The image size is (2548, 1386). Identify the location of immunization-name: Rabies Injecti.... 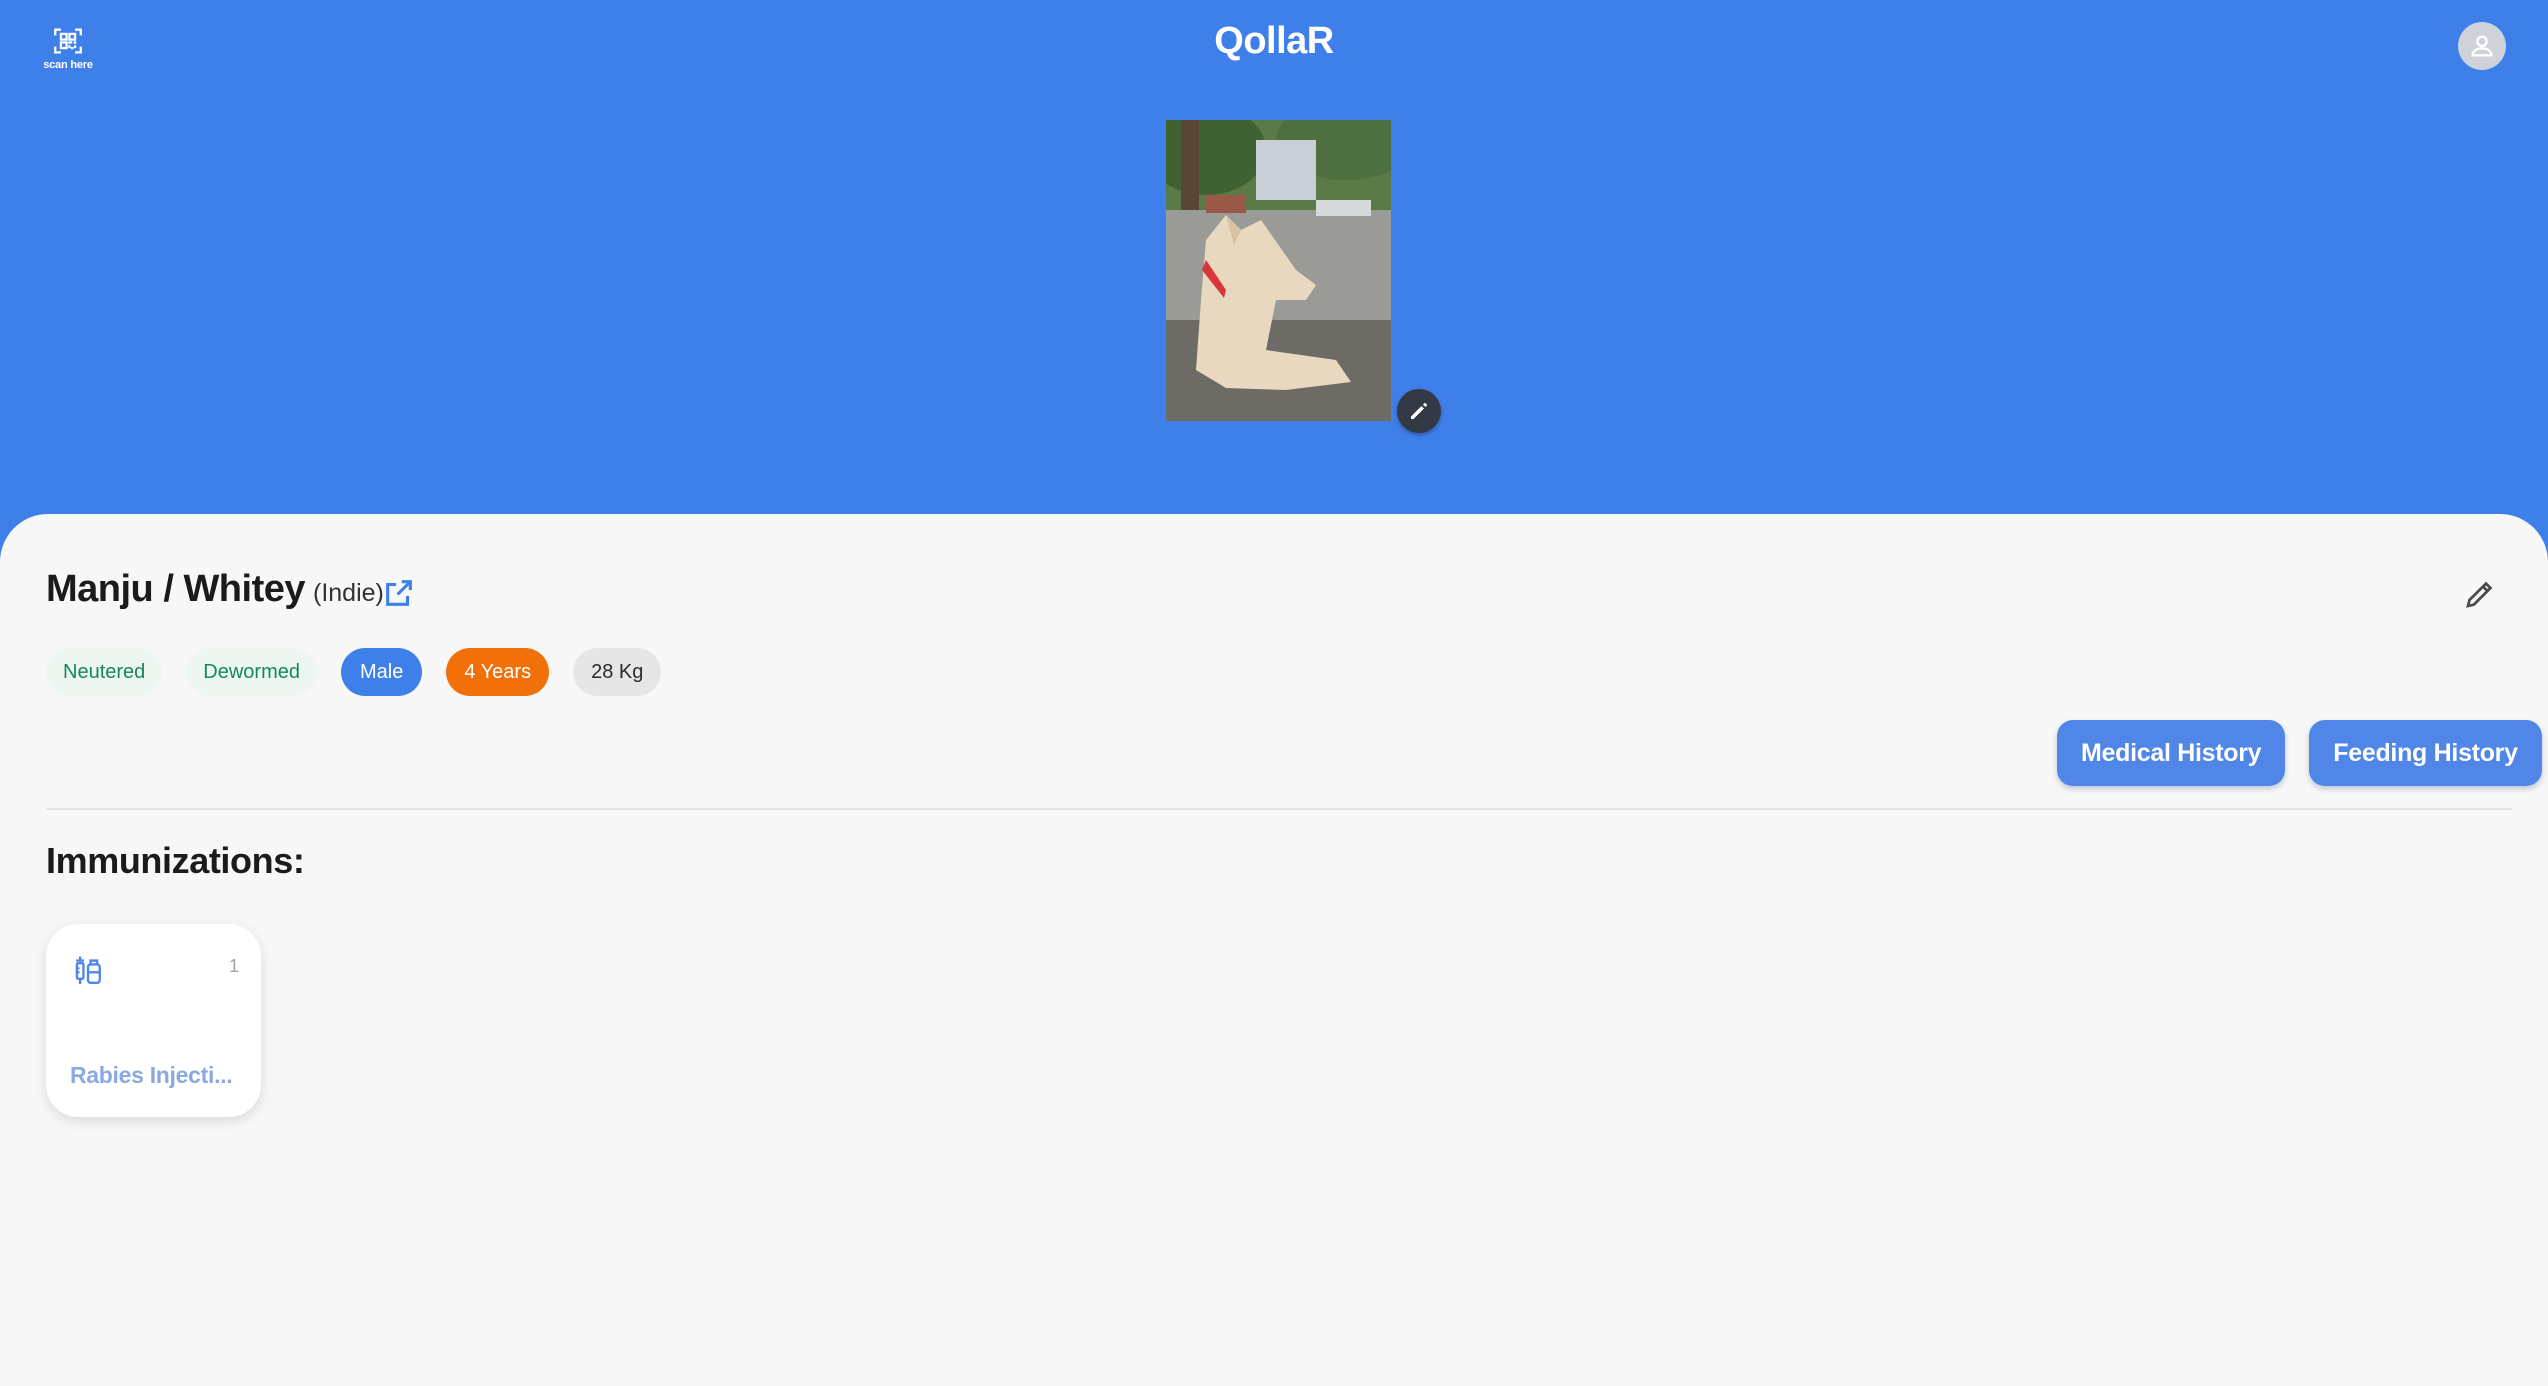
(151, 1075).